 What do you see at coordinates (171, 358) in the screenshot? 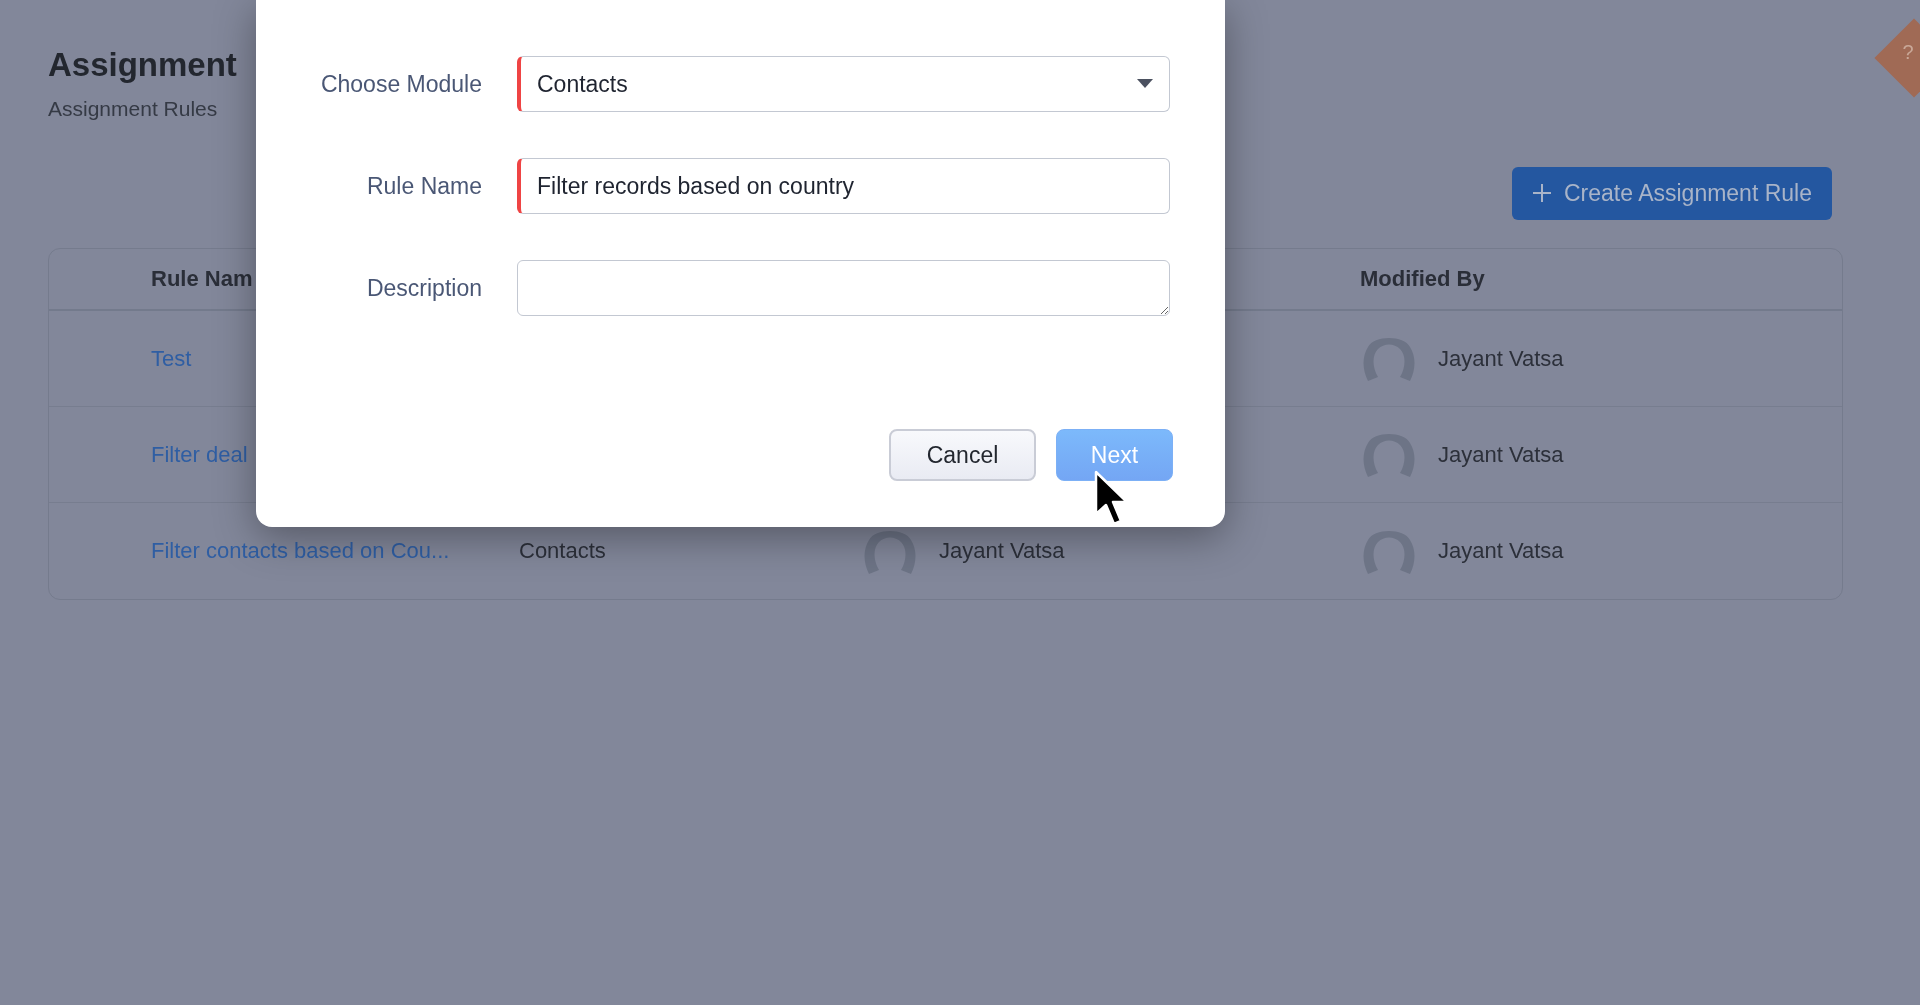
I see `rule-name-link: Test` at bounding box center [171, 358].